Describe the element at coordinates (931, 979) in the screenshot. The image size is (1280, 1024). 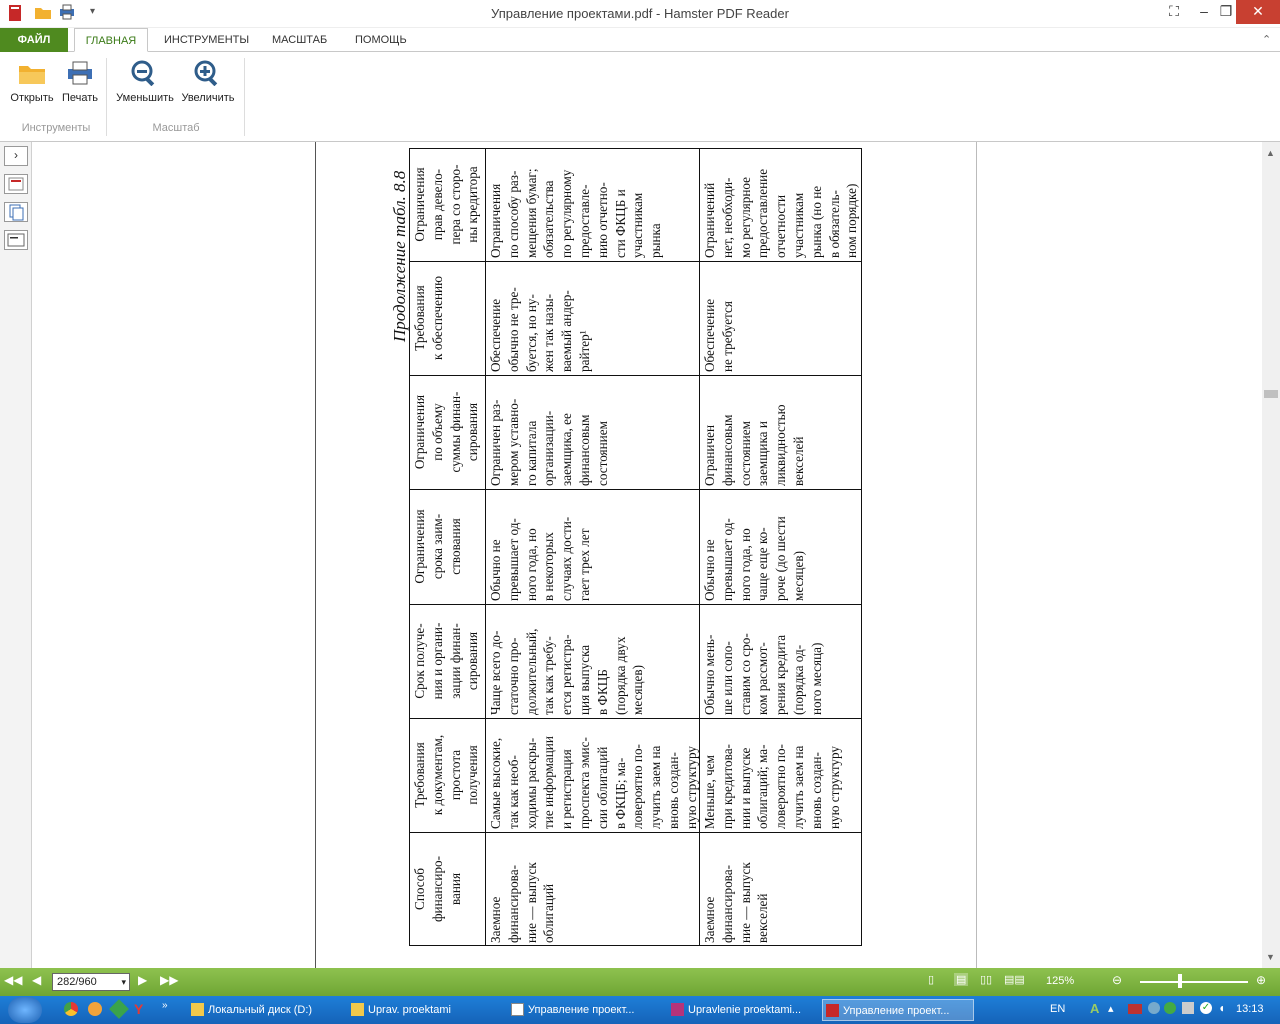
I see `single-page-view-icon: ▯` at that location.